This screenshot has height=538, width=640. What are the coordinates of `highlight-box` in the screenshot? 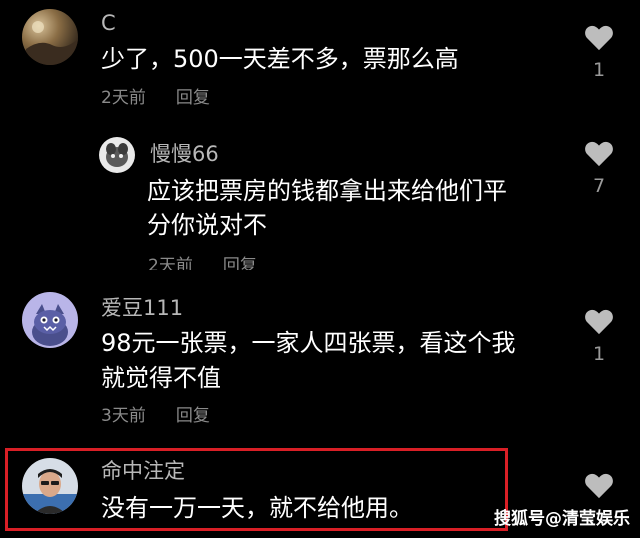 It's located at (256, 489).